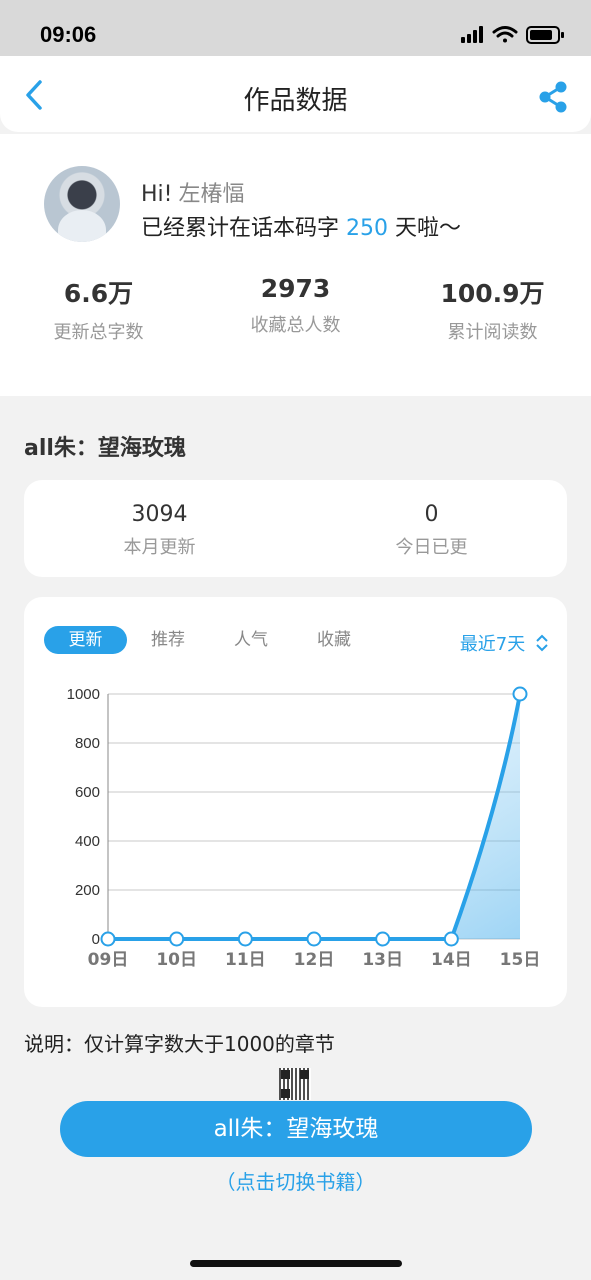 The height and width of the screenshot is (1280, 591). Describe the element at coordinates (157, 194) in the screenshot. I see `greeting-hi: Hi!` at that location.